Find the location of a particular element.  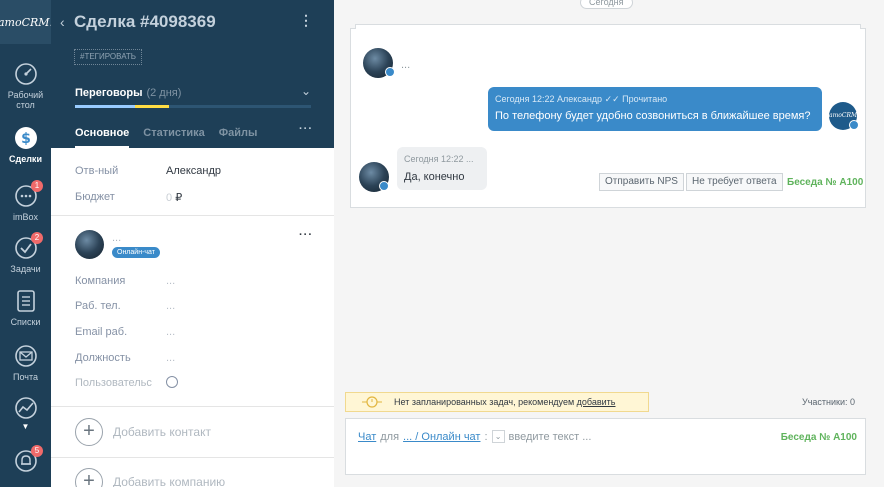

pipeline-stage: Переговоры (2 дня) is located at coordinates (128, 93).